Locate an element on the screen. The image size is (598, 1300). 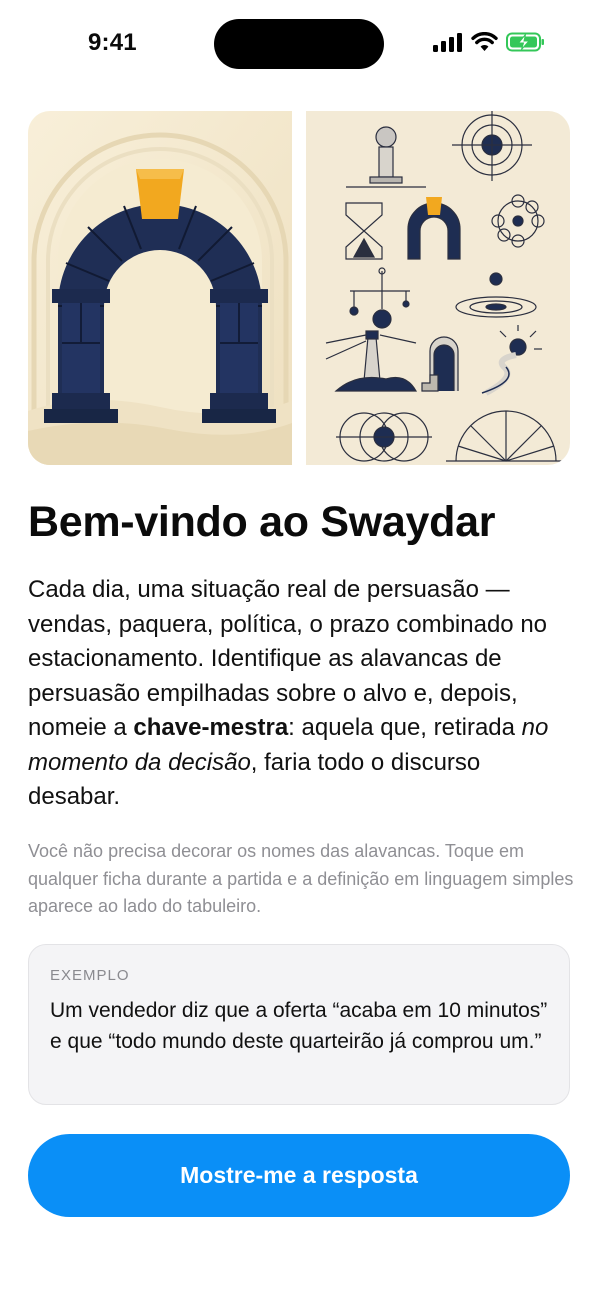
battery-charging-icon is located at coordinates (526, 42).